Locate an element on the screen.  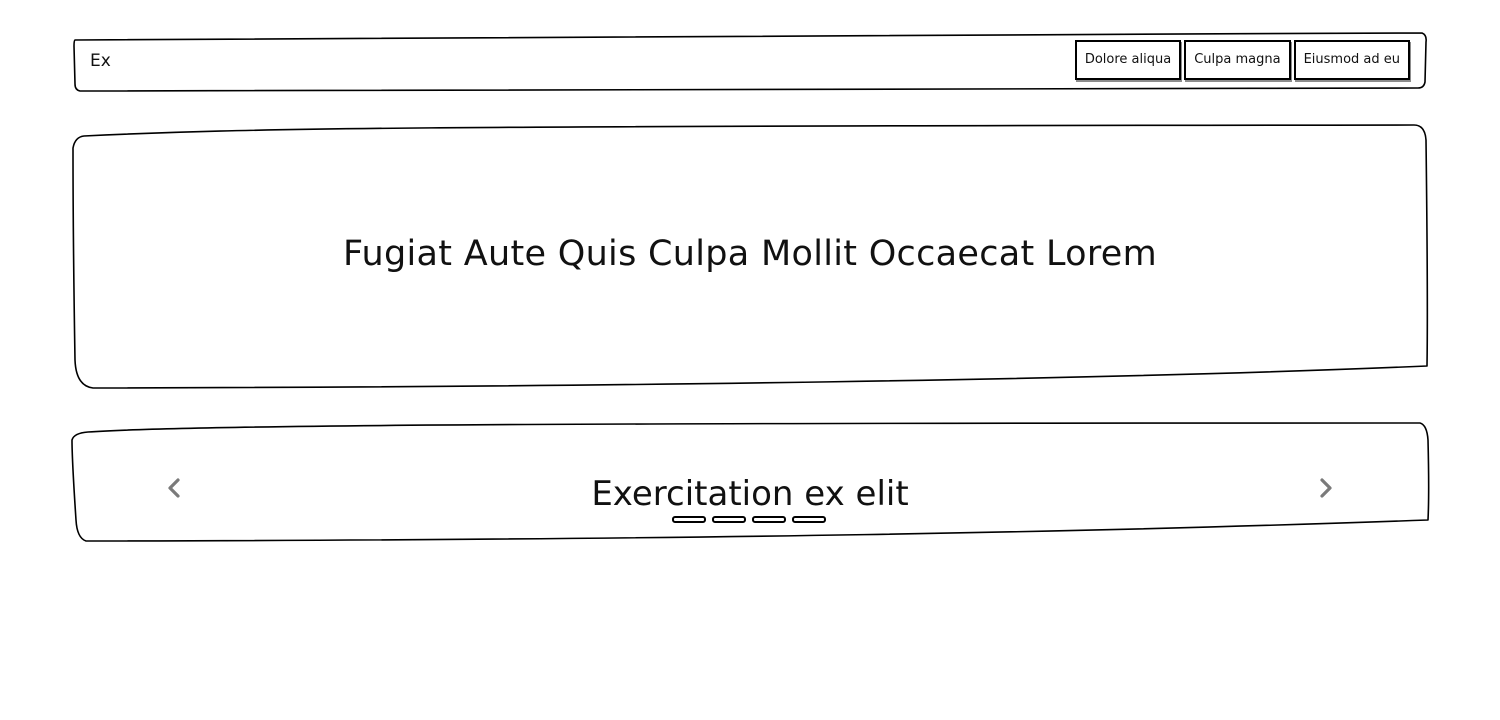
chevron-right-icon is located at coordinates (1326, 488).